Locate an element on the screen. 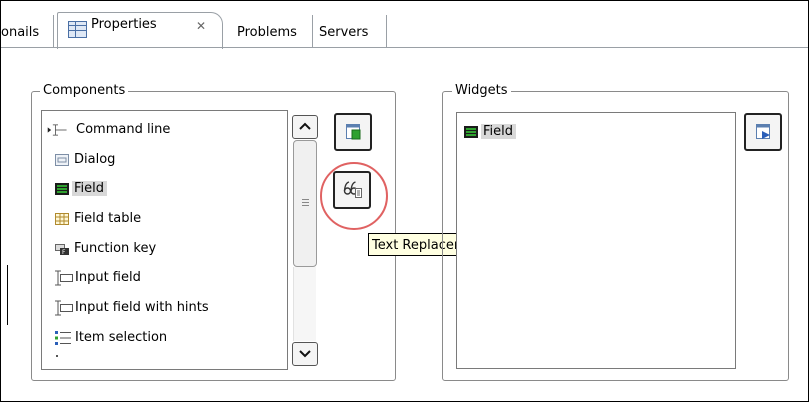 Image resolution: width=809 pixels, height=402 pixels. scroll-up-button is located at coordinates (305, 127).